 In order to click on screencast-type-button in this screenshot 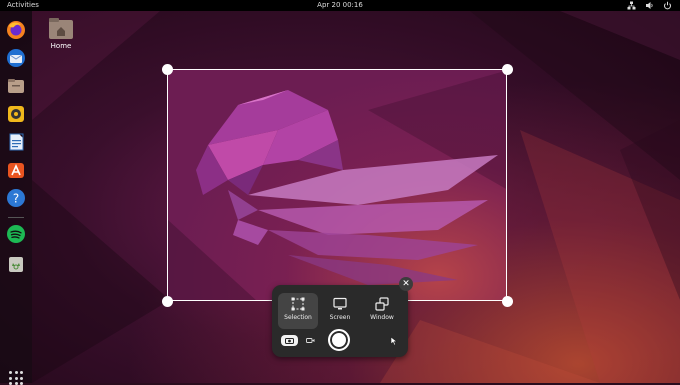, I will do `click(310, 340)`.